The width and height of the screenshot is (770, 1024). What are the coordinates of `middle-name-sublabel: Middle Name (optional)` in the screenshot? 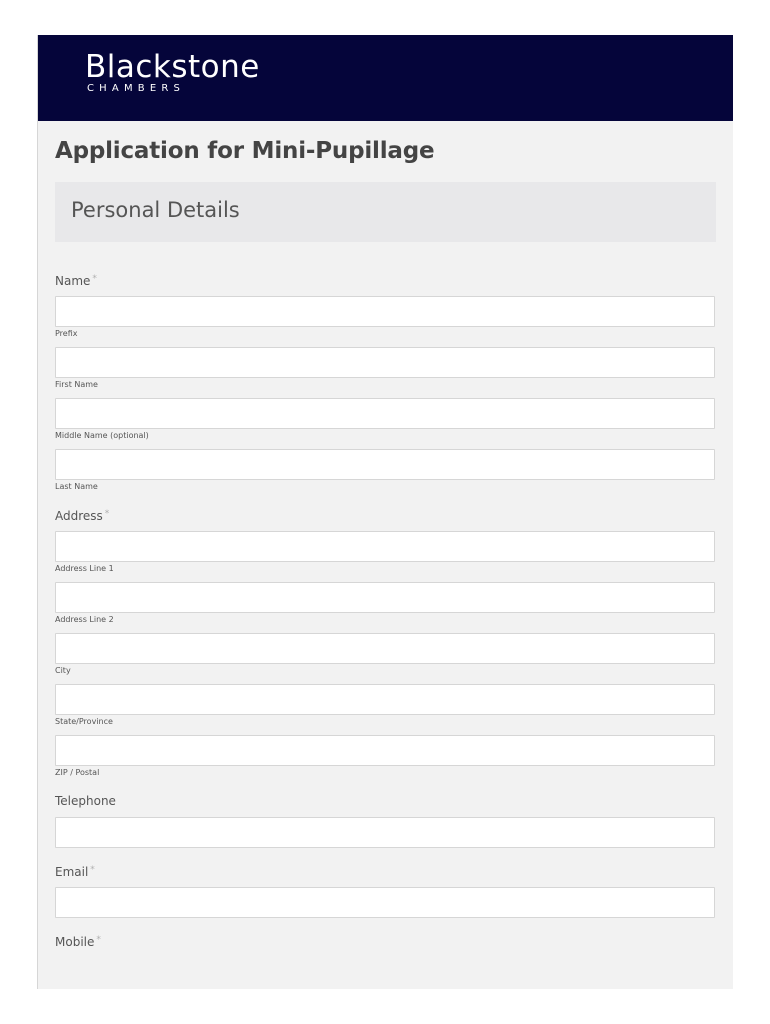 It's located at (102, 435).